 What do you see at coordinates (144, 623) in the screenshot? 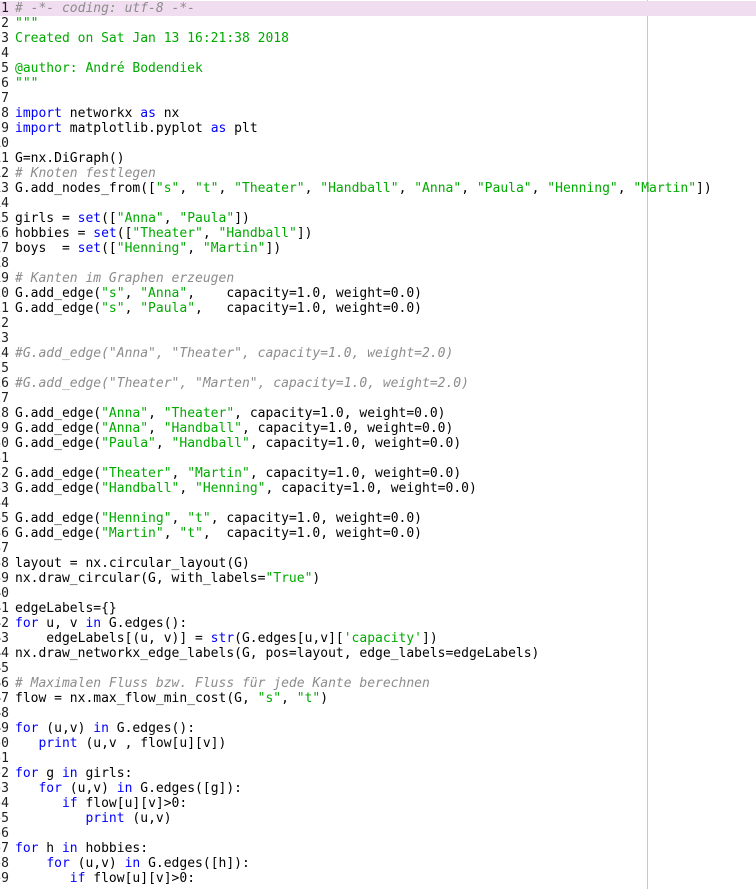
I see `code-token: G.edges():` at bounding box center [144, 623].